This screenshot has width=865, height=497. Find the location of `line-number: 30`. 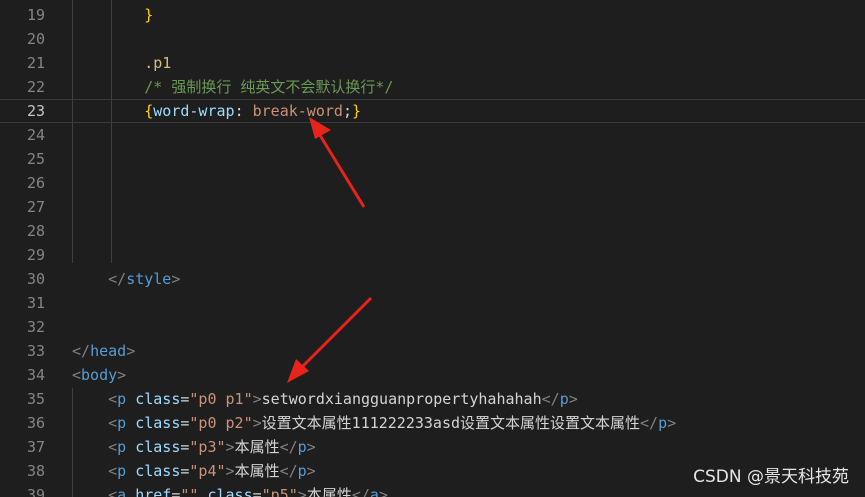

line-number: 30 is located at coordinates (35, 279).